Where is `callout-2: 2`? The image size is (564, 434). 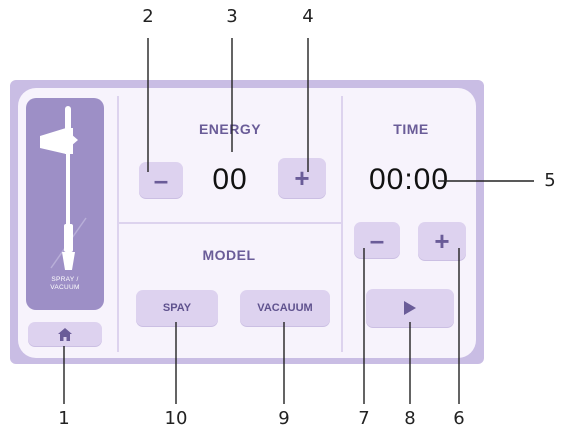
callout-2: 2 is located at coordinates (148, 16).